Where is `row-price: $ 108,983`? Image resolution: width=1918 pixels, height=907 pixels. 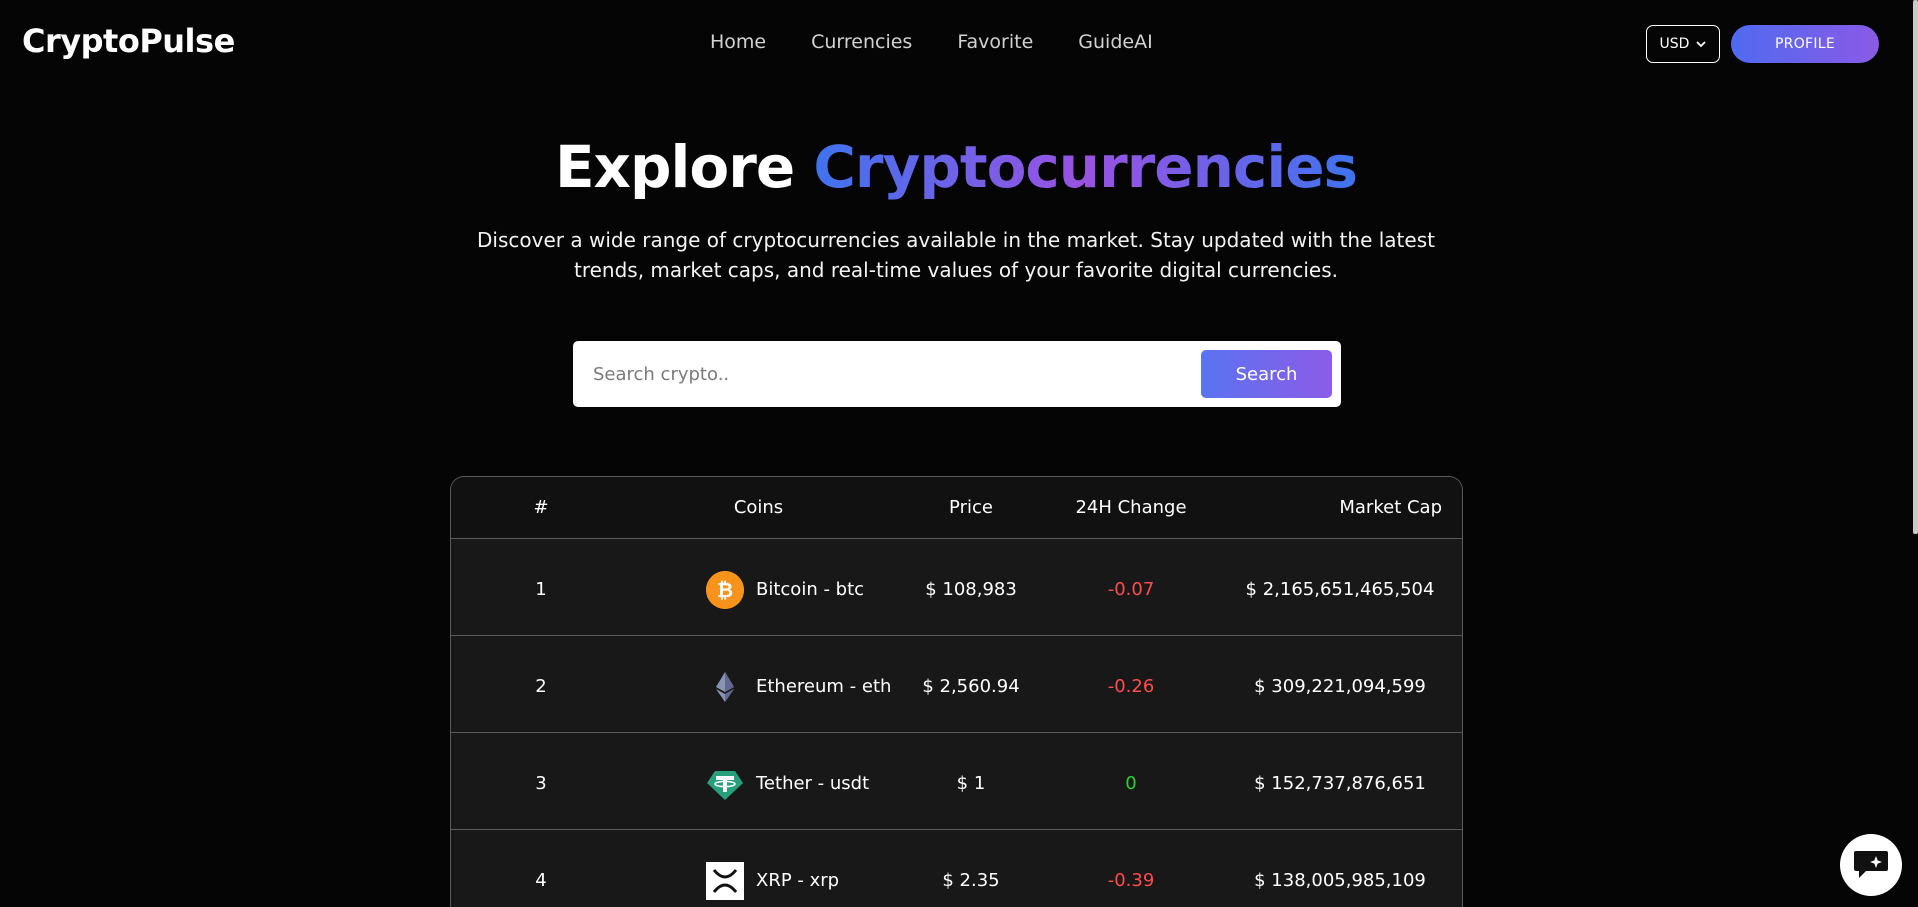 row-price: $ 108,983 is located at coordinates (971, 589).